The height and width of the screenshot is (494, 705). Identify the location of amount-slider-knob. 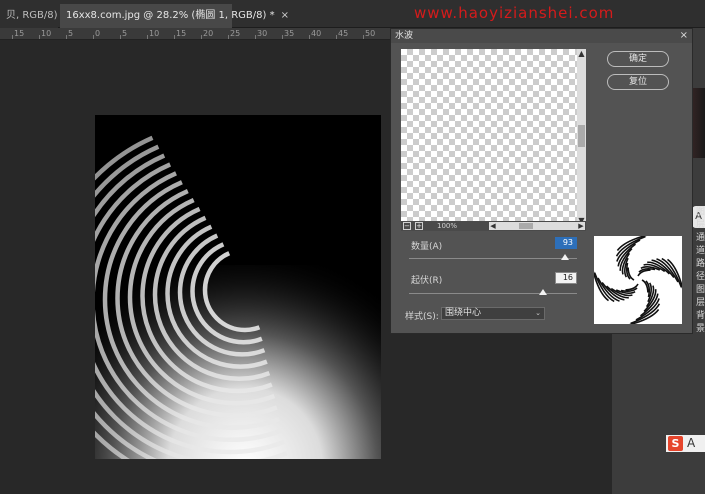
(565, 257).